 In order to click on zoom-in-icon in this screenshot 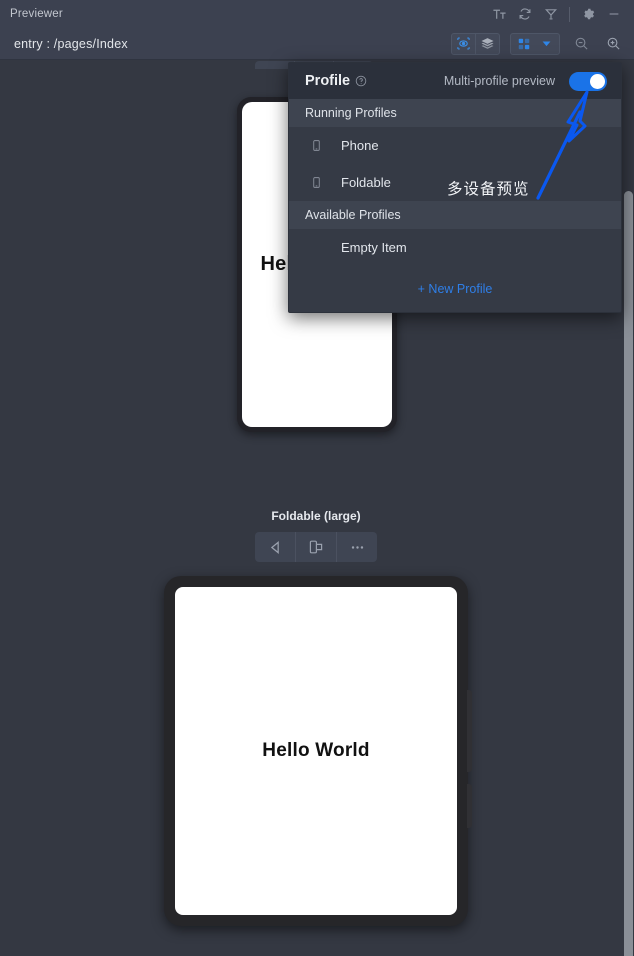, I will do `click(613, 44)`.